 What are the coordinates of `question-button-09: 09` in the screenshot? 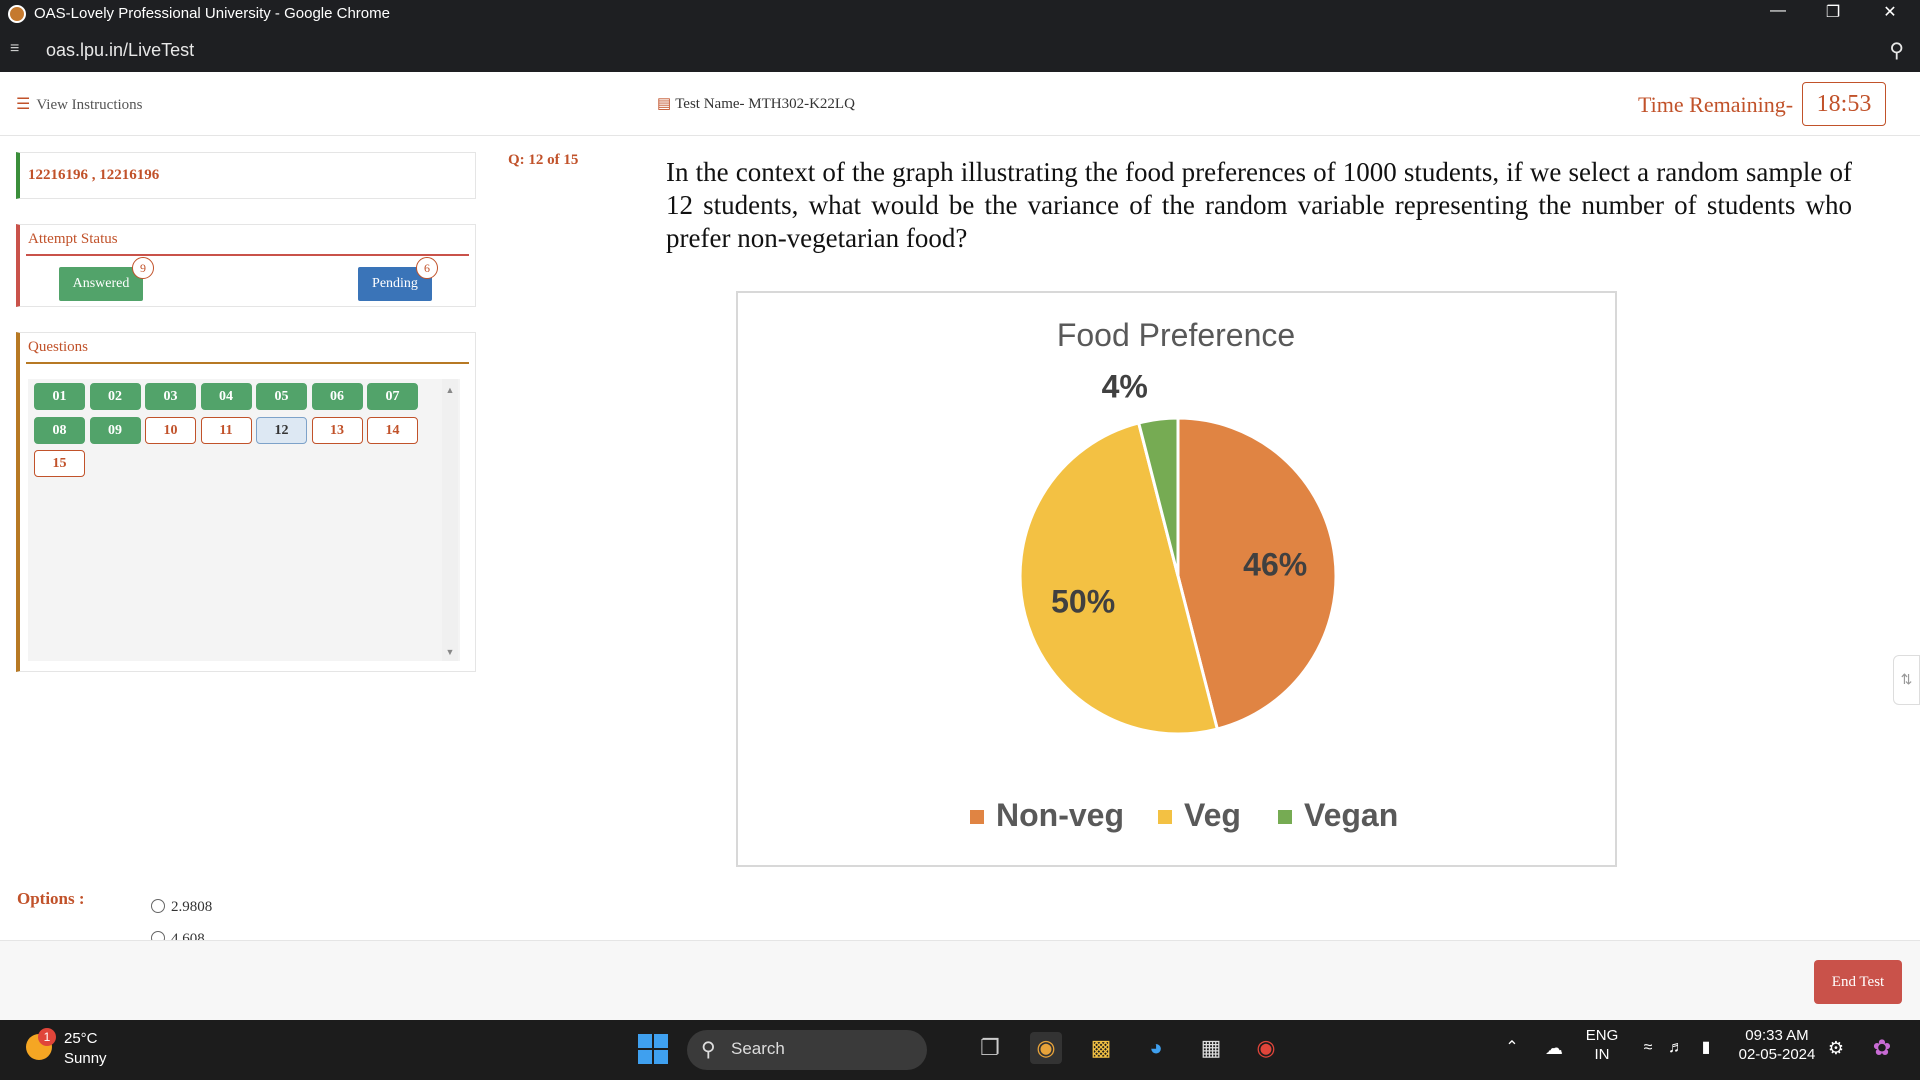 It's located at (115, 430).